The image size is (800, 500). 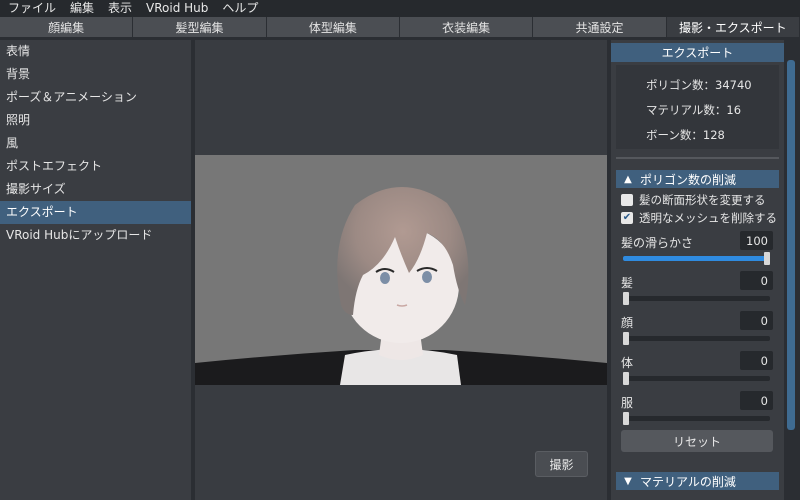 What do you see at coordinates (333, 27) in the screenshot?
I see `tab-body-edit: 体型編集` at bounding box center [333, 27].